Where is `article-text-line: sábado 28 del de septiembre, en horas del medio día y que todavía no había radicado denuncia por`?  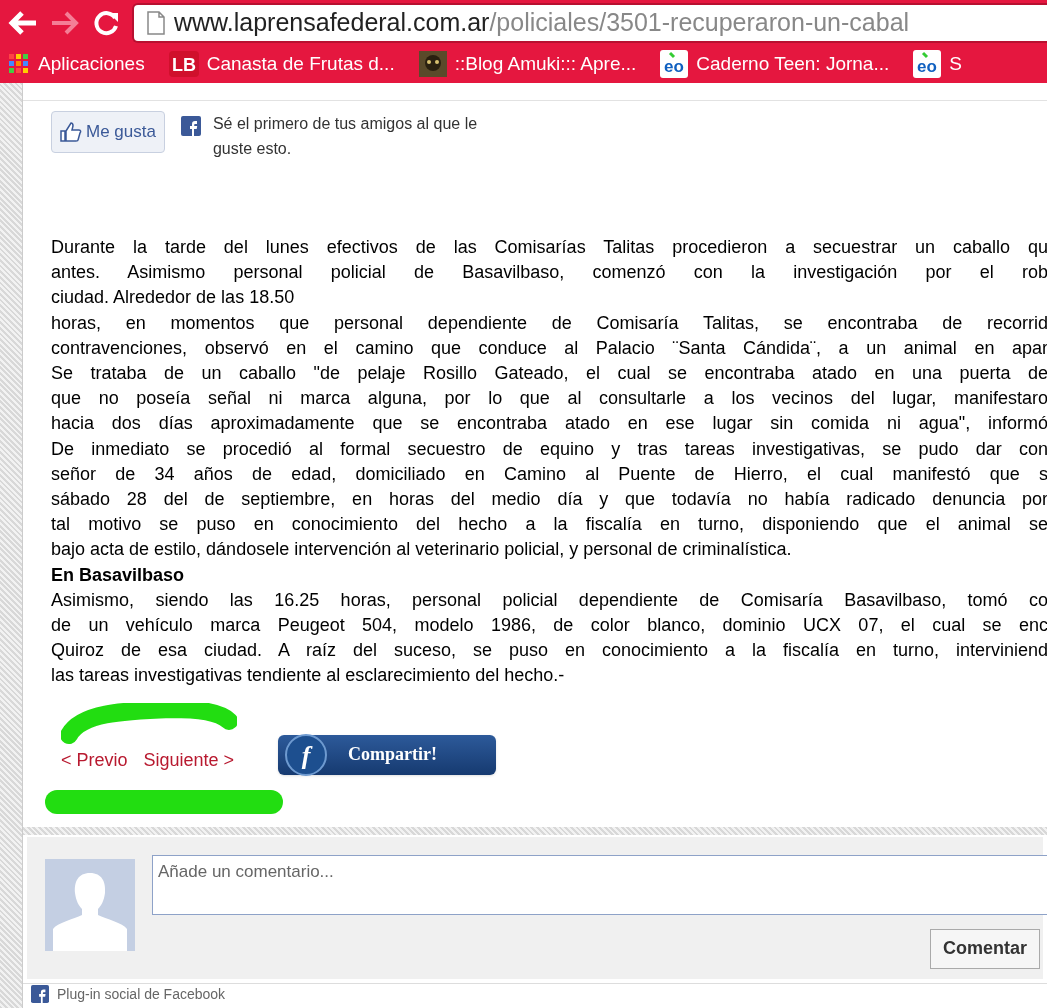
article-text-line: sábado 28 del de septiembre, en horas del medio día y que todavía no había radicado denuncia por is located at coordinates (549, 500).